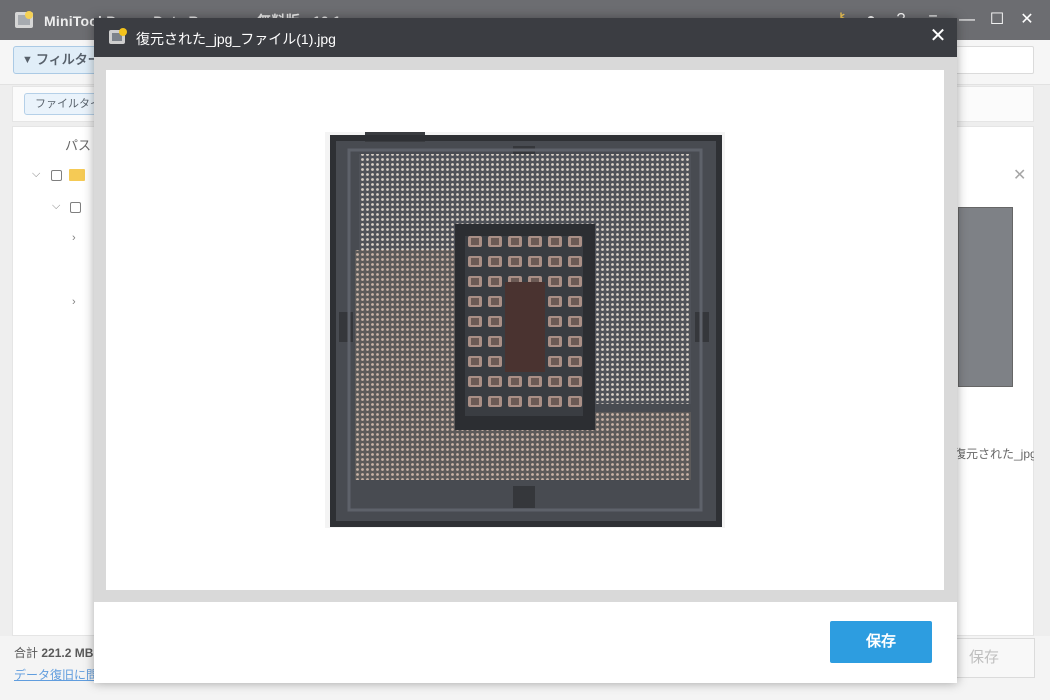 Image resolution: width=1050 pixels, height=700 pixels. What do you see at coordinates (118, 36) in the screenshot?
I see `app-logo-icon` at bounding box center [118, 36].